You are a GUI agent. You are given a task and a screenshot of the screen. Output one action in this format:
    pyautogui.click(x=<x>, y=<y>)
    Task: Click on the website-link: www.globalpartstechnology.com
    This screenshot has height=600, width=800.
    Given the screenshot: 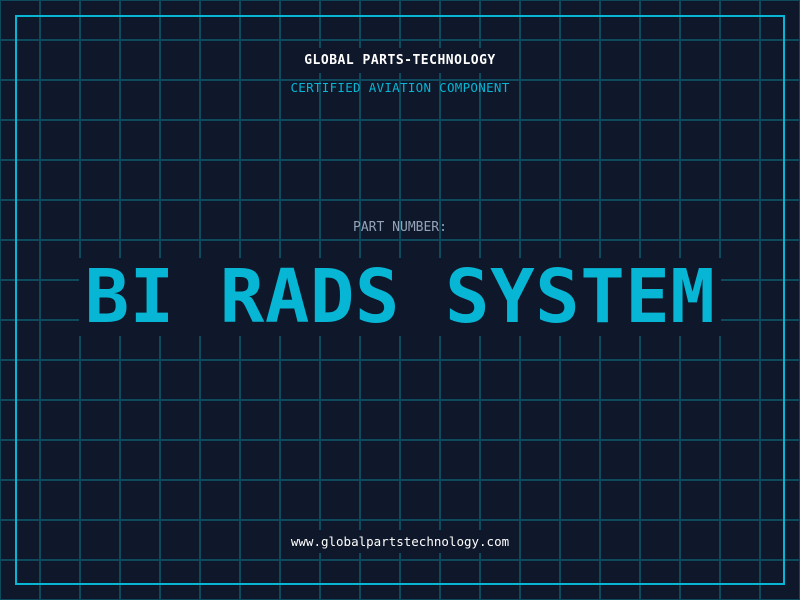 What is the action you would take?
    pyautogui.click(x=400, y=541)
    